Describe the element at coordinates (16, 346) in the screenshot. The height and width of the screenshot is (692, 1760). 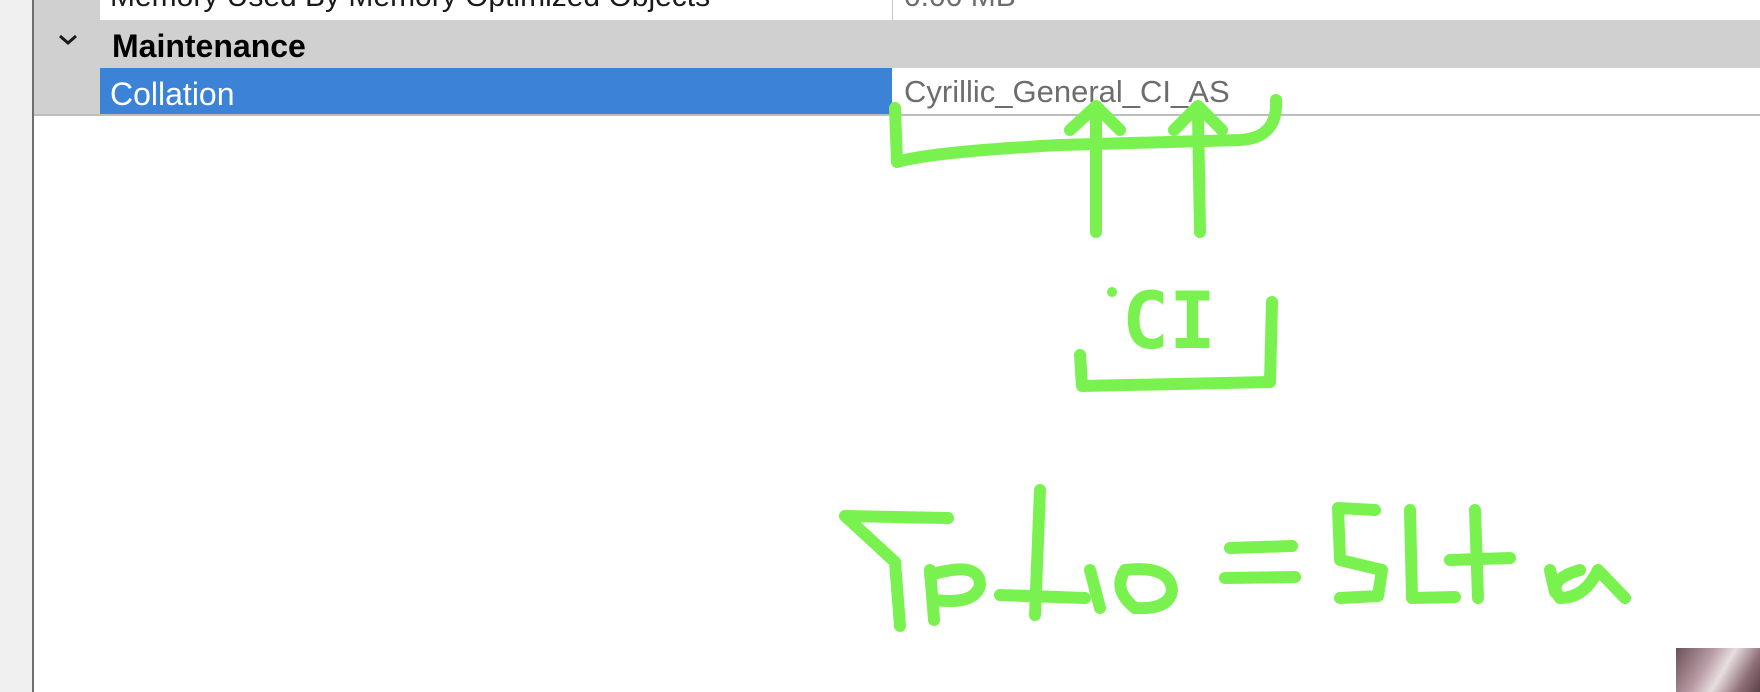
I see `window-left-chrome` at that location.